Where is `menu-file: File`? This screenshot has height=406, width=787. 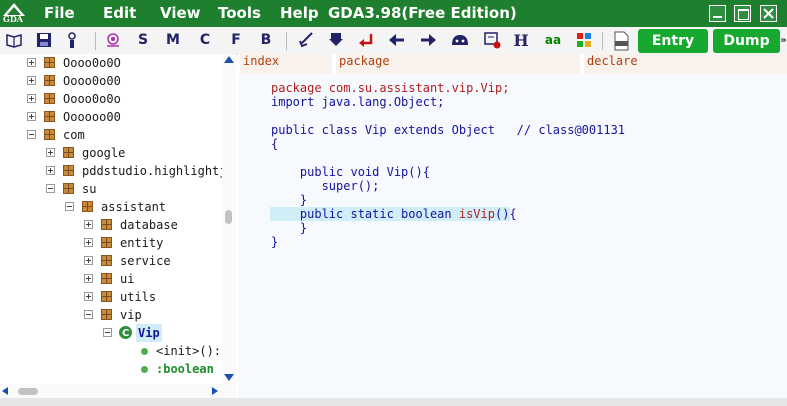 menu-file: File is located at coordinates (59, 13).